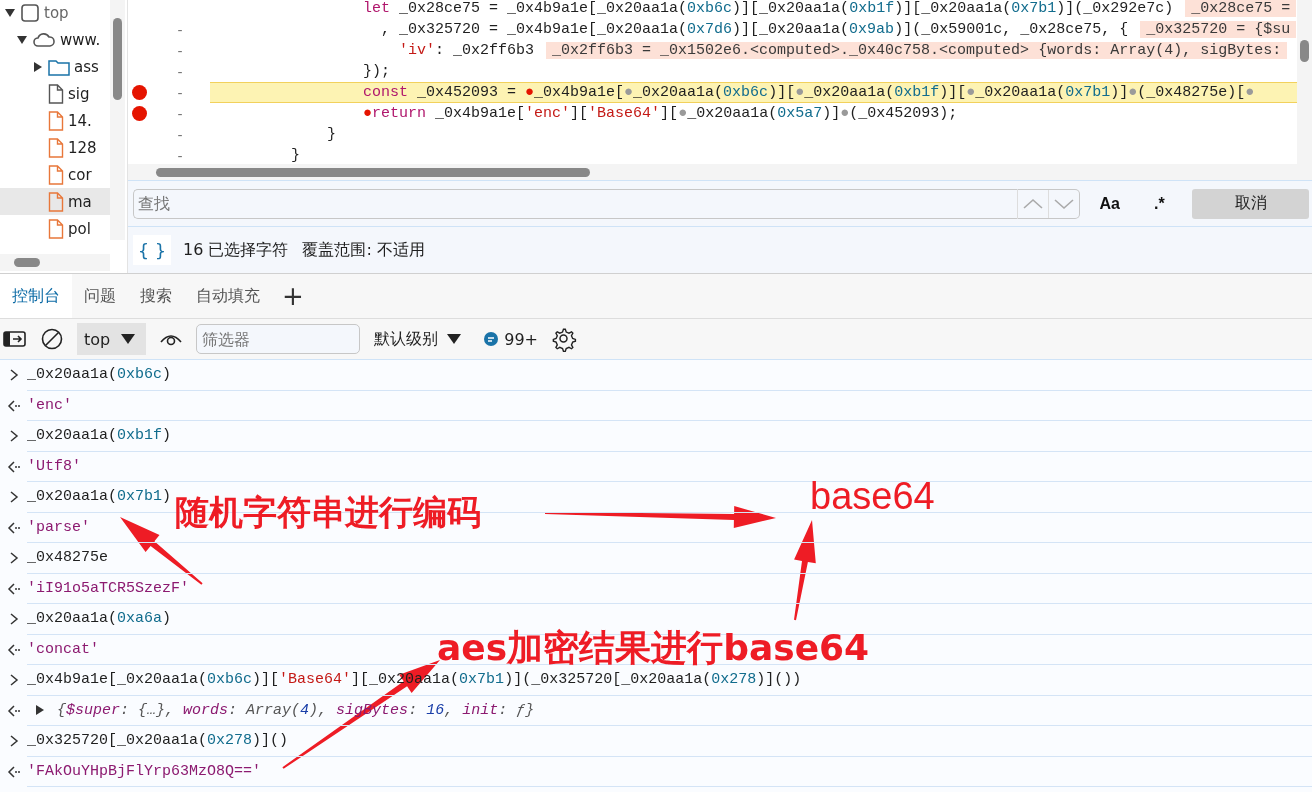 The height and width of the screenshot is (792, 1312). I want to click on code-line: let _0x28ce75 = _0x4b9a1e[_0x20aa1a(0xb6c)][_0x20aa1a(0xb1f)][_0x20aa1a(0x7b1)](_0x292e7c), so click(768, 8).